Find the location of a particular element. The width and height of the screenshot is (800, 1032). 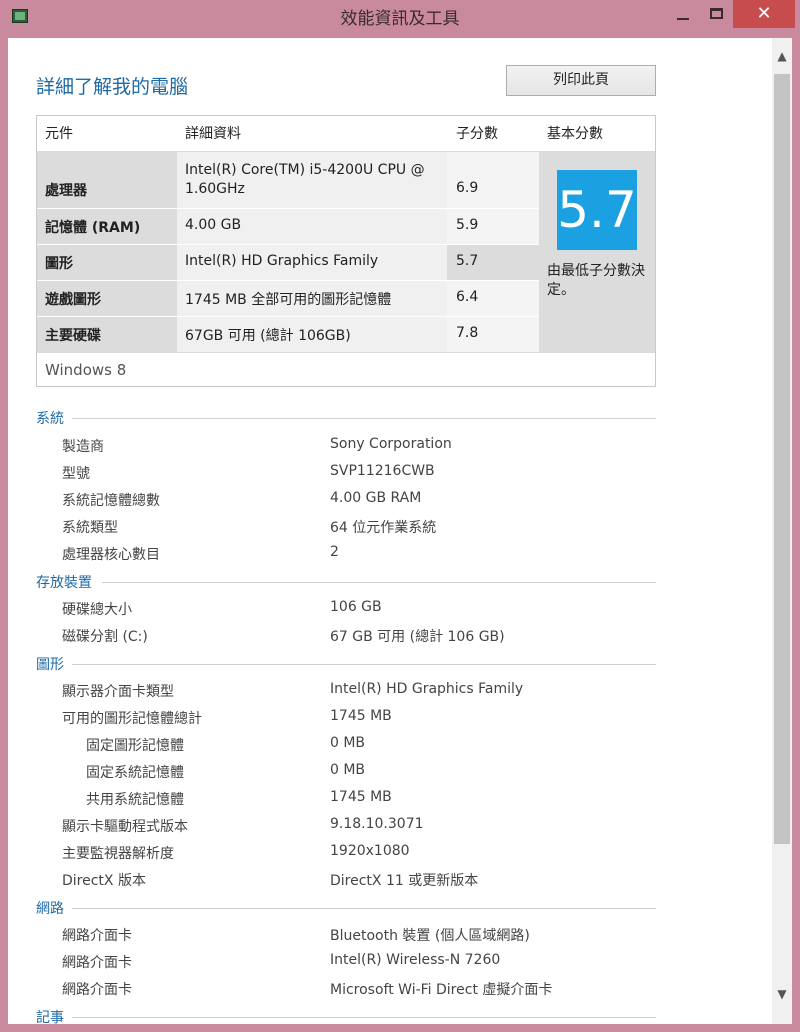

property-value: 106 GB is located at coordinates (356, 607).